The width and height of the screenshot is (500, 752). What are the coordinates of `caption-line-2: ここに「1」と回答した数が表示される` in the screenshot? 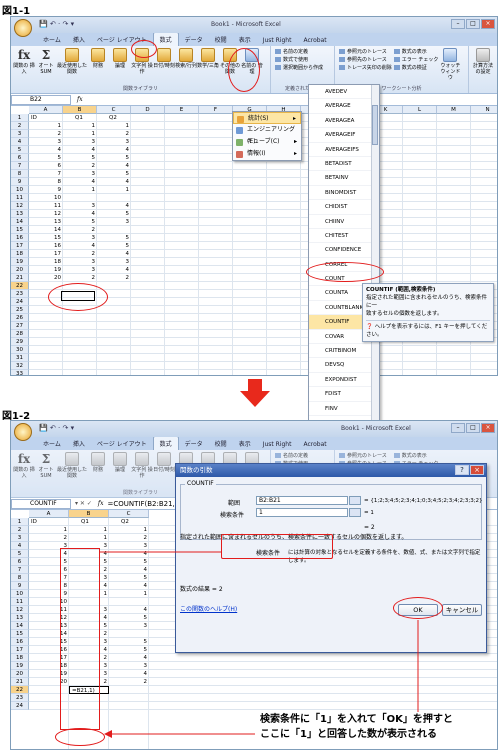 It's located at (348, 734).